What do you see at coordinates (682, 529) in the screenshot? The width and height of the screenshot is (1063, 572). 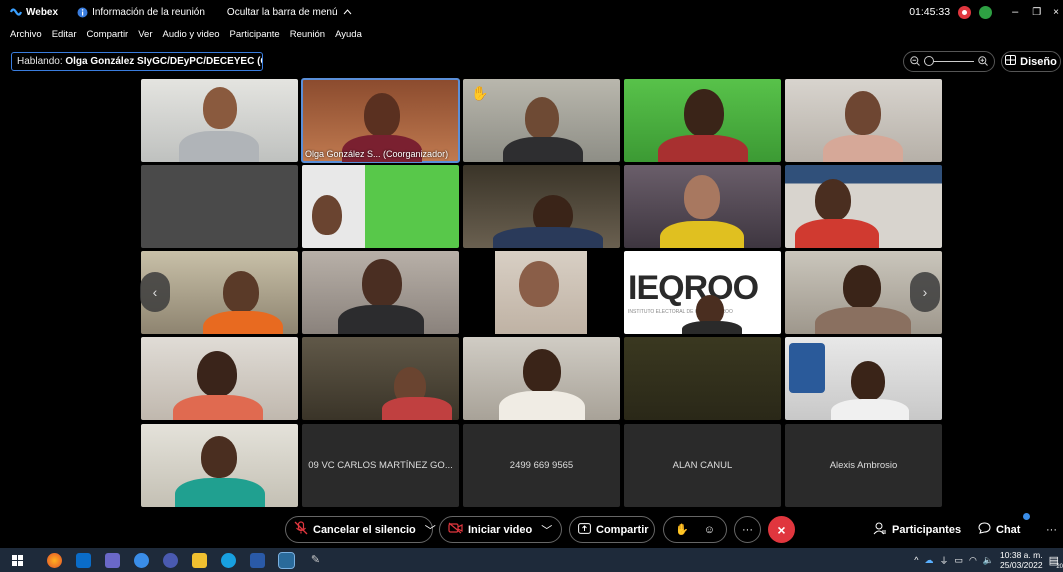 I see `raise-hand-icon: ✋` at bounding box center [682, 529].